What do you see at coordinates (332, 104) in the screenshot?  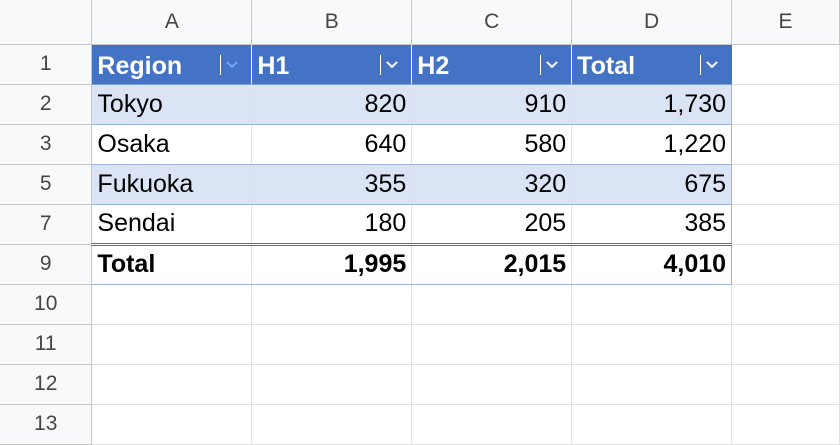 I see `cell-h1: 820` at bounding box center [332, 104].